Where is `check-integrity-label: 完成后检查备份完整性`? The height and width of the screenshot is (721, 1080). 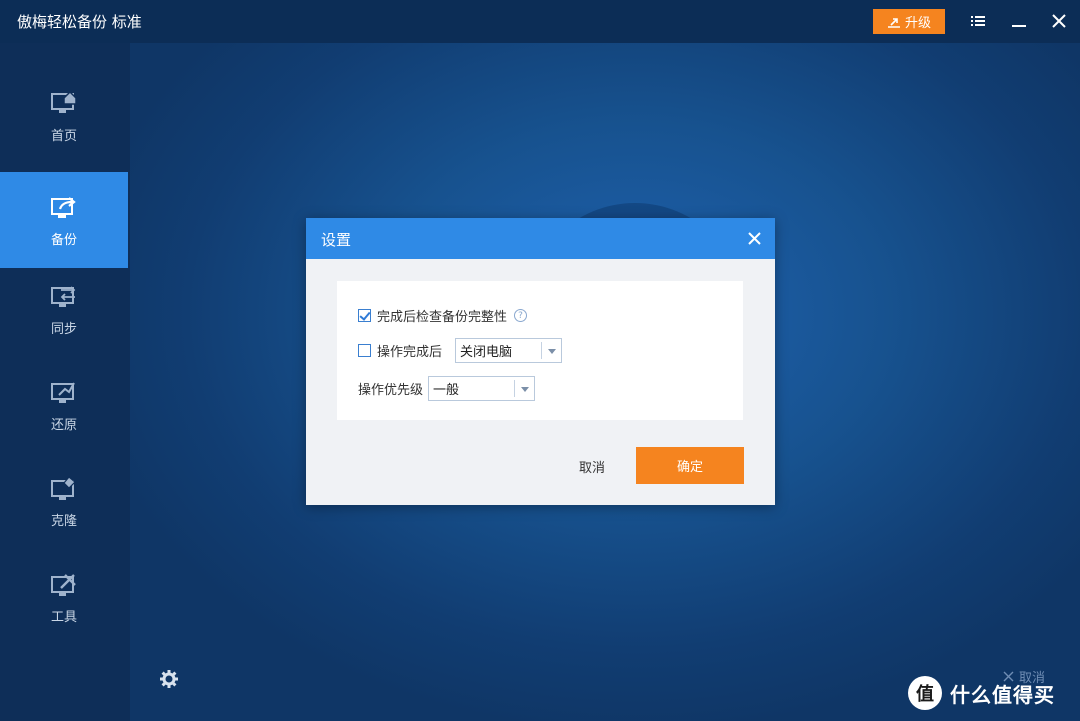 check-integrity-label: 完成后检查备份完整性 is located at coordinates (442, 317).